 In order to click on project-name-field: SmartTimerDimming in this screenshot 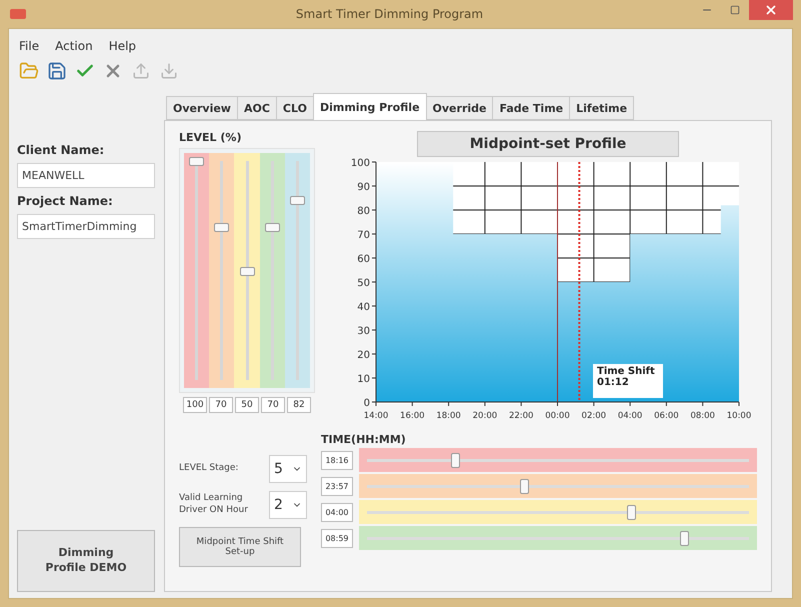, I will do `click(86, 226)`.